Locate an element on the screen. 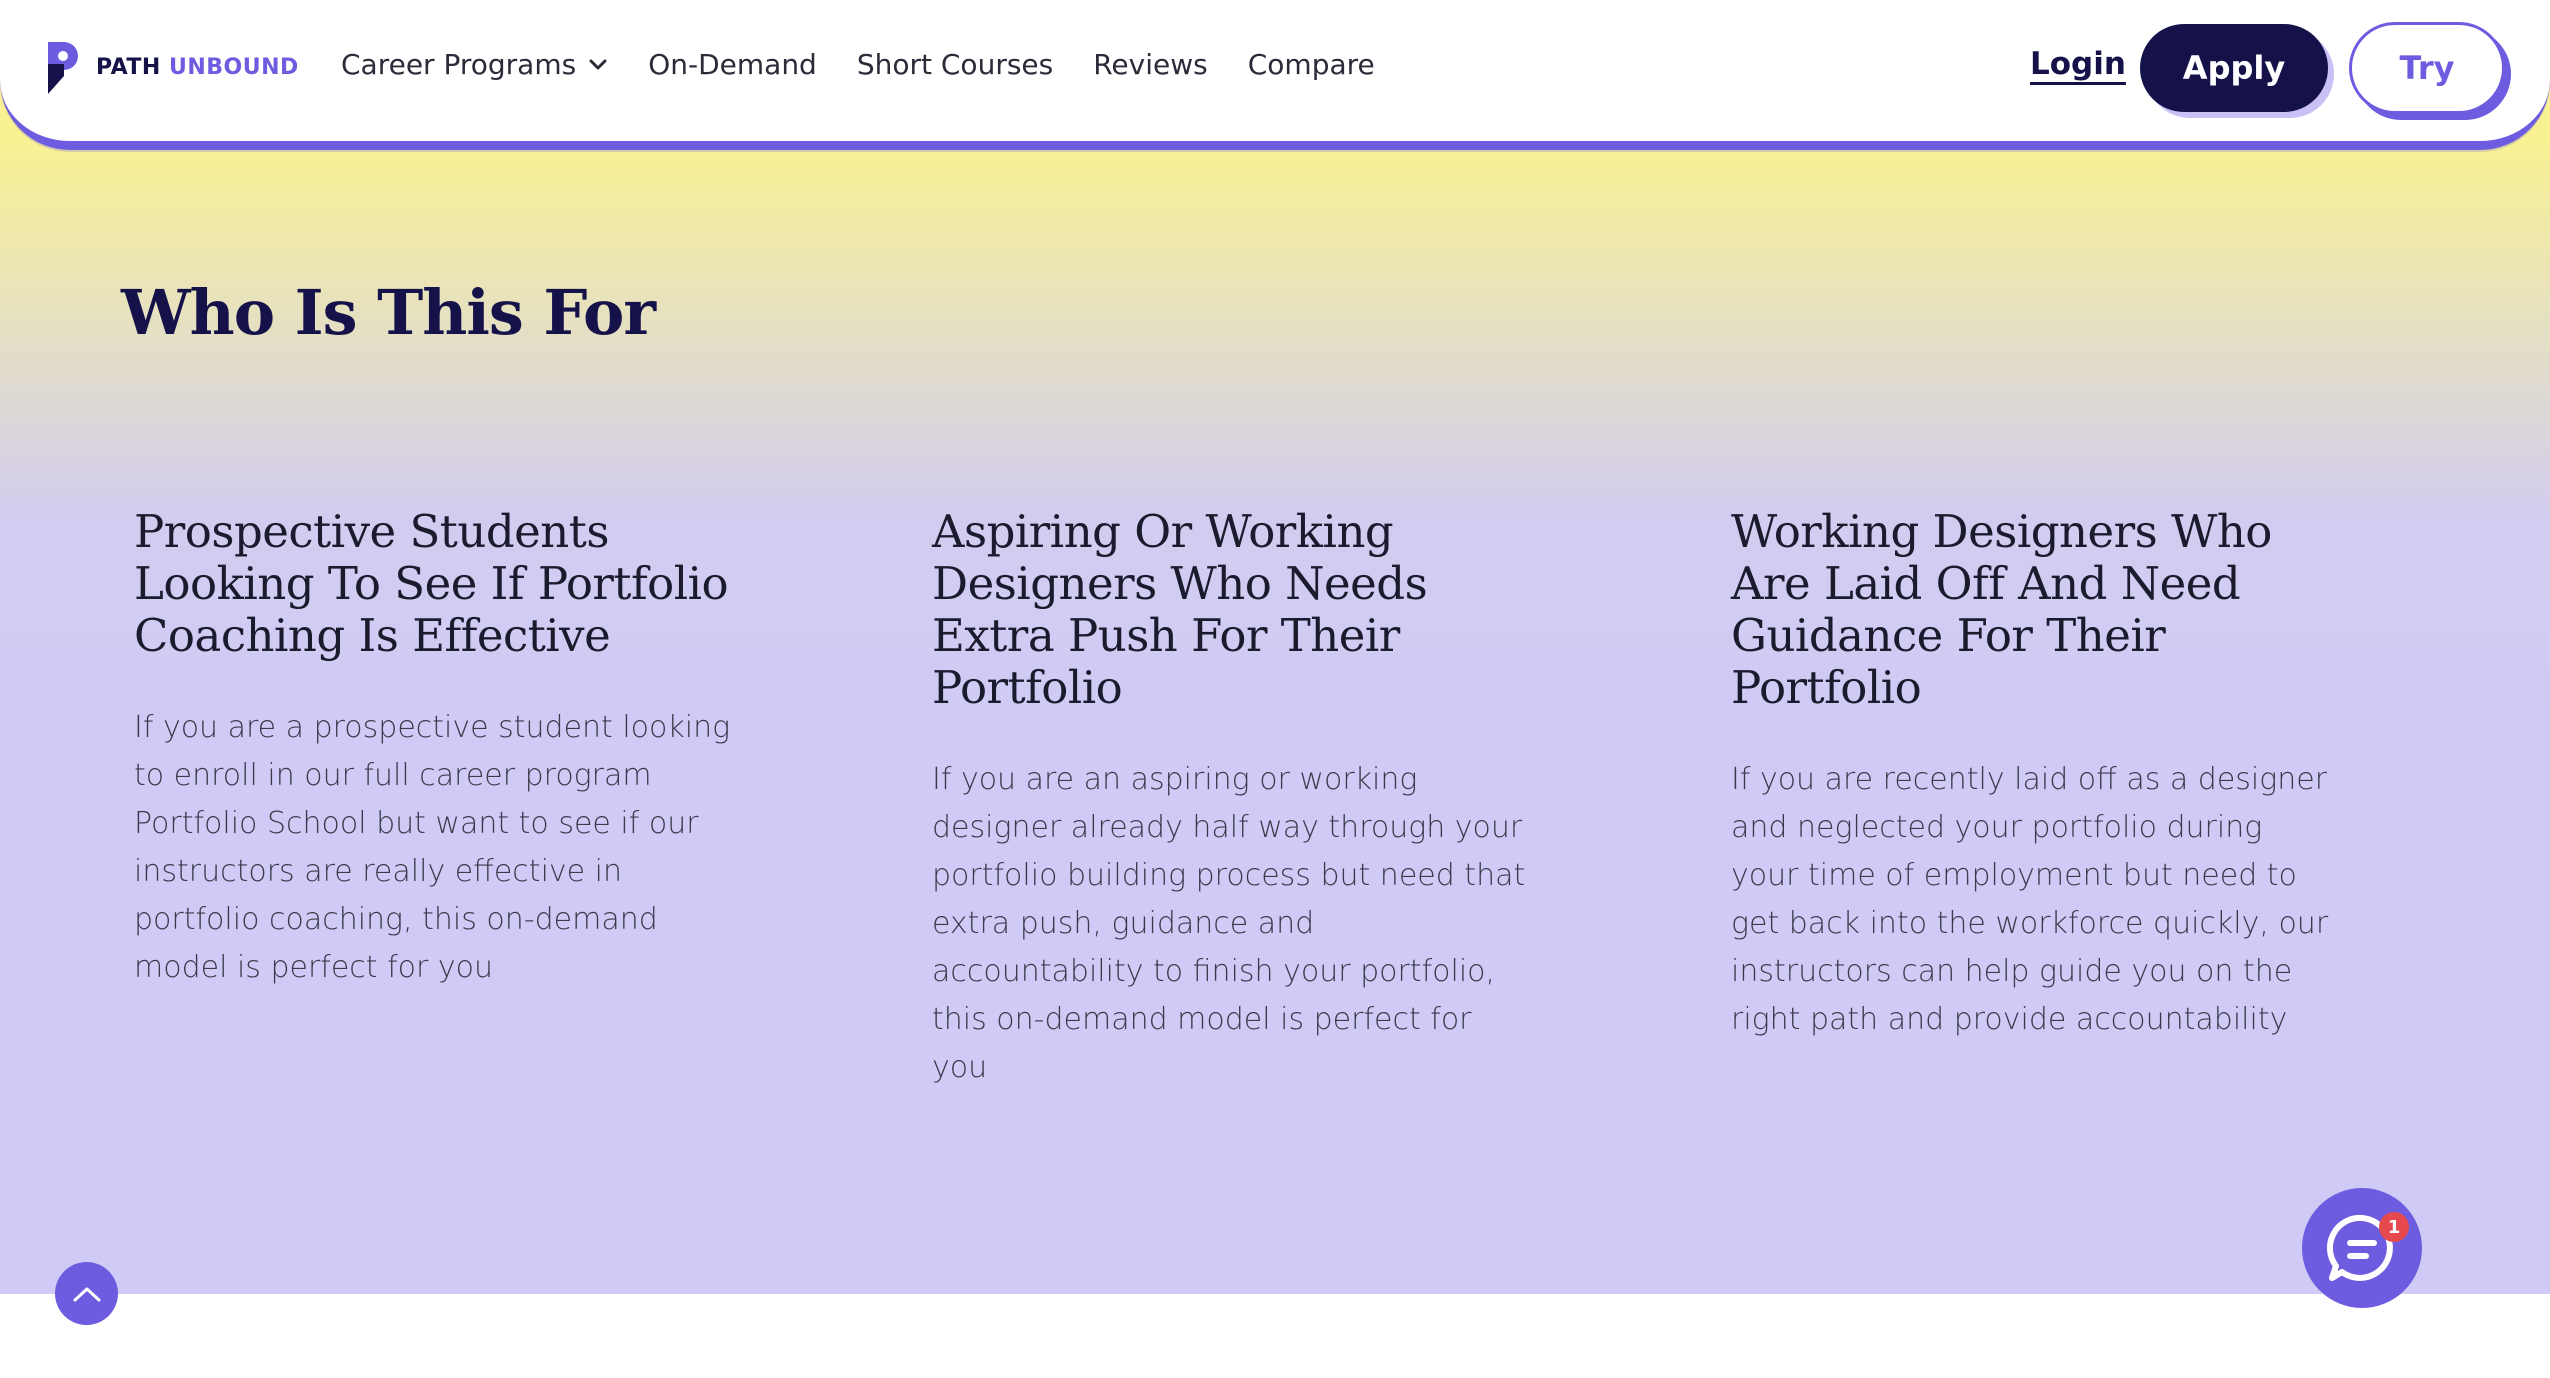 This screenshot has height=1378, width=2550. scroll-to-top-button is located at coordinates (86, 1293).